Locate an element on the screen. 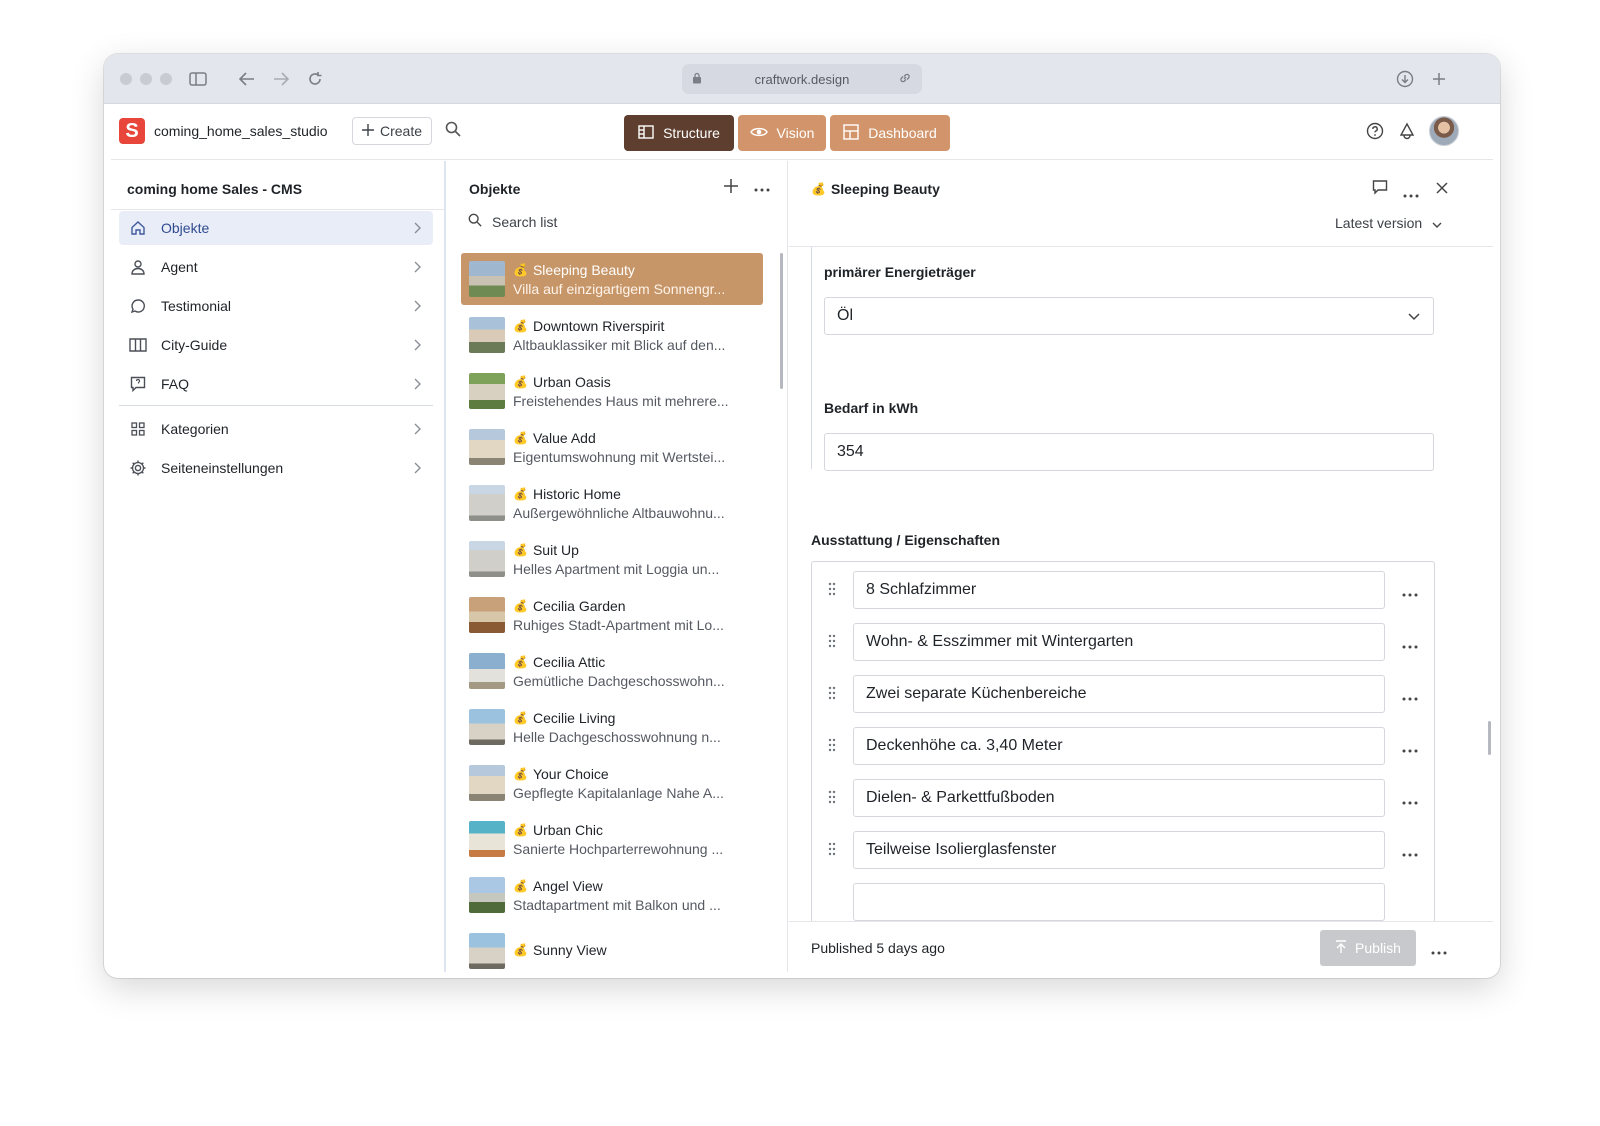 Image resolution: width=1600 pixels, height=1126 pixels. form-scrollbar is located at coordinates (1489, 738).